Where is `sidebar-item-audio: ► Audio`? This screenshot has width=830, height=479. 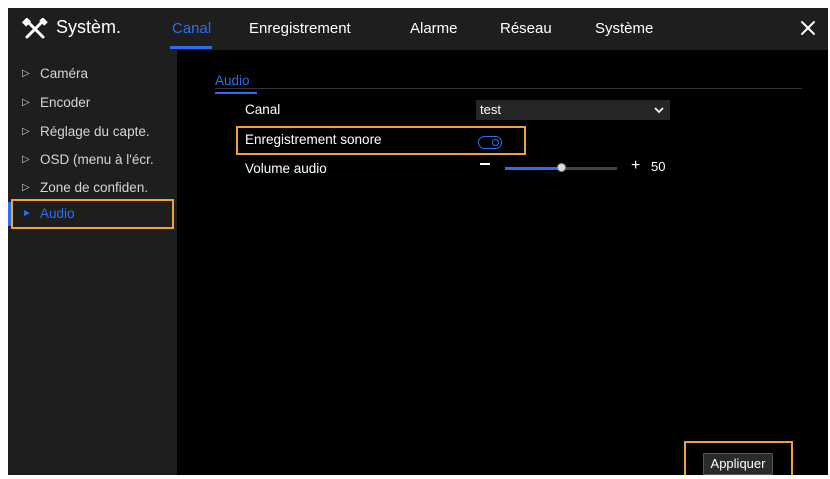
sidebar-item-audio: ► Audio is located at coordinates (92, 214).